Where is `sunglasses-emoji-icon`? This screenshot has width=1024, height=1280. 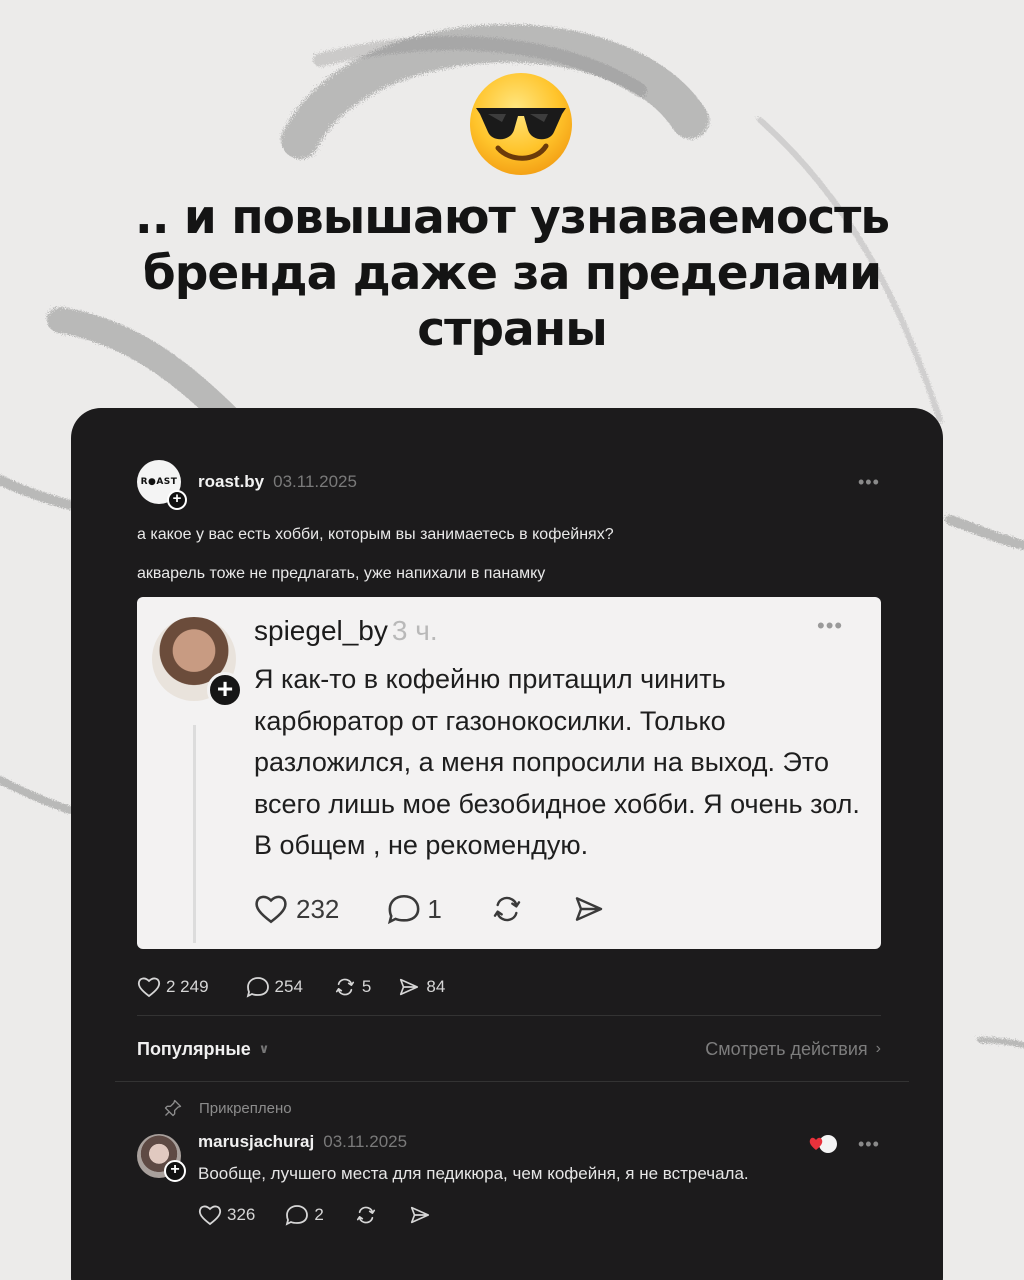 sunglasses-emoji-icon is located at coordinates (521, 124).